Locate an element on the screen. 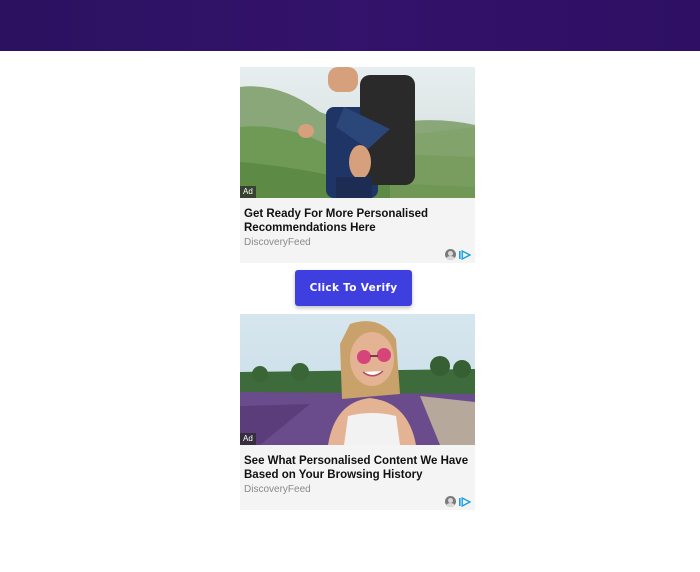 The image size is (700, 572). hiker-photo is located at coordinates (357, 132).